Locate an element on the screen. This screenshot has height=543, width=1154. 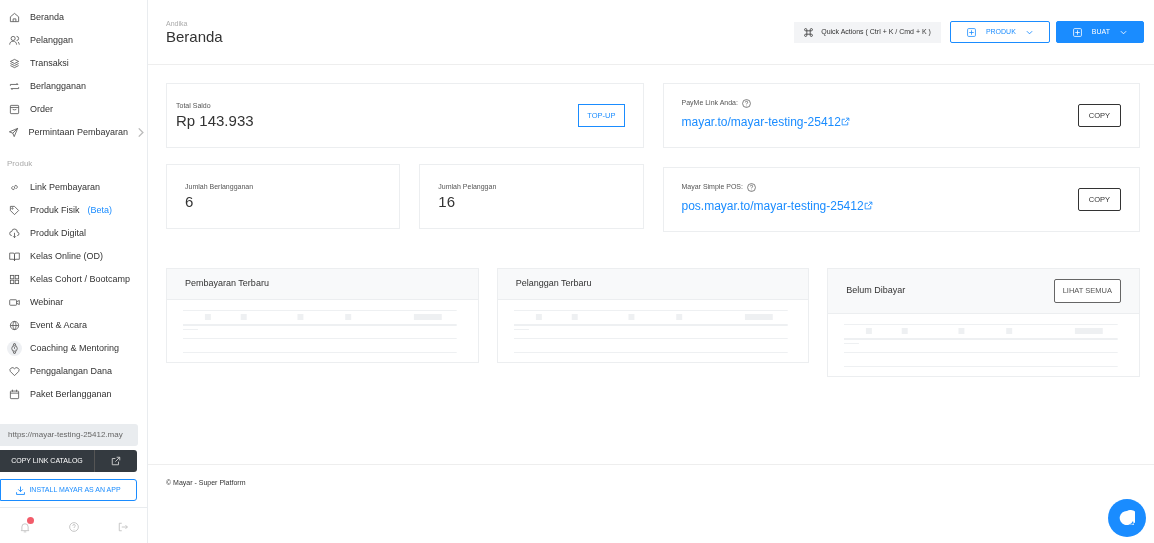
page-title: Beranda is located at coordinates (194, 37).